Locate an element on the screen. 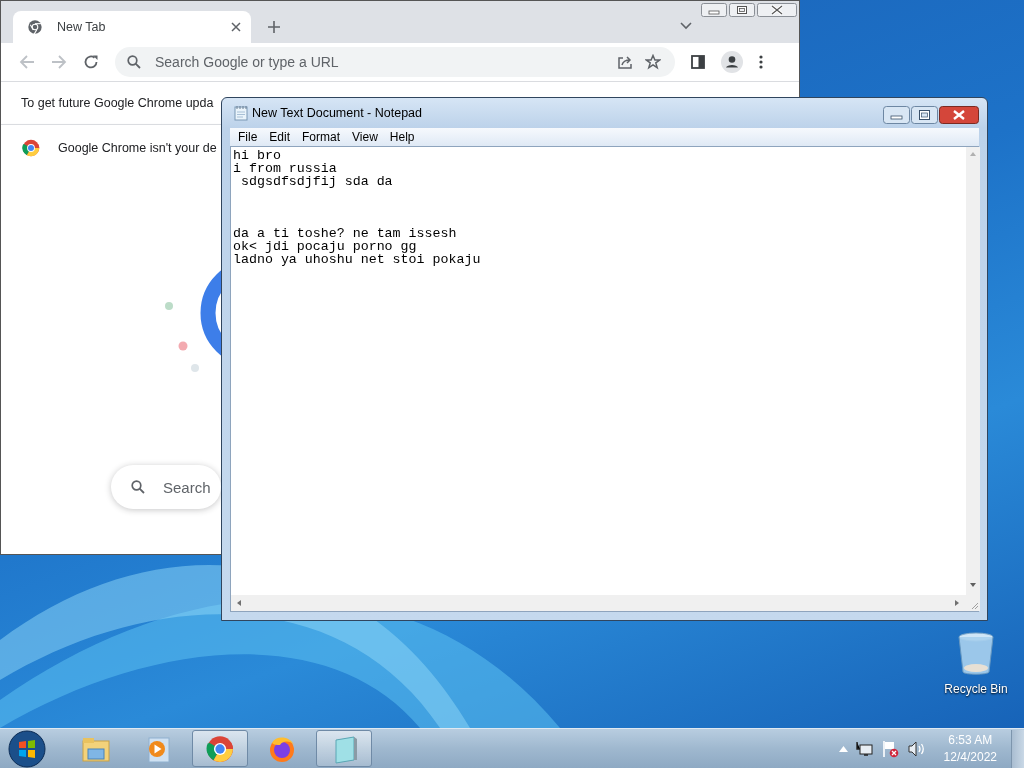  side-panel-icon is located at coordinates (698, 62).